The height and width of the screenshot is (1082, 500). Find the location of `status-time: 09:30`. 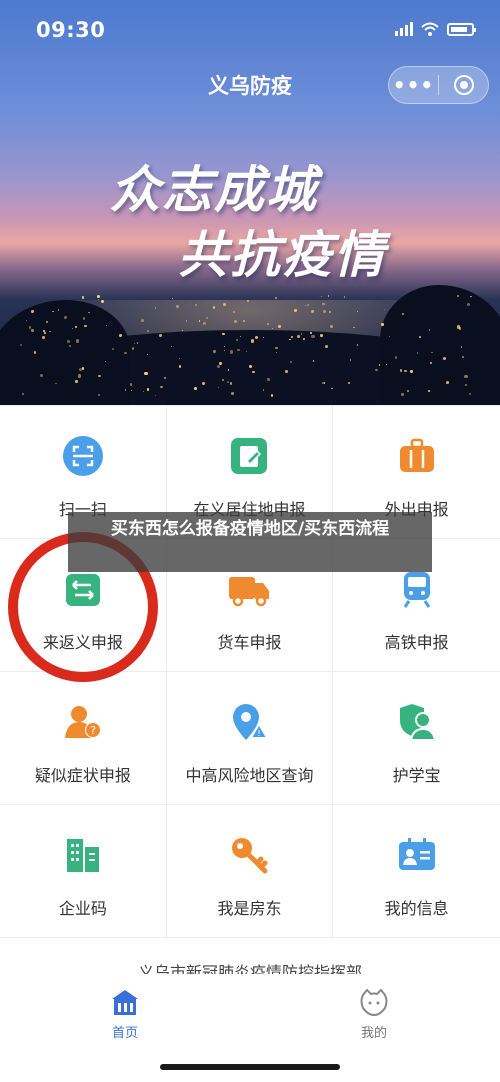

status-time: 09:30 is located at coordinates (71, 30).